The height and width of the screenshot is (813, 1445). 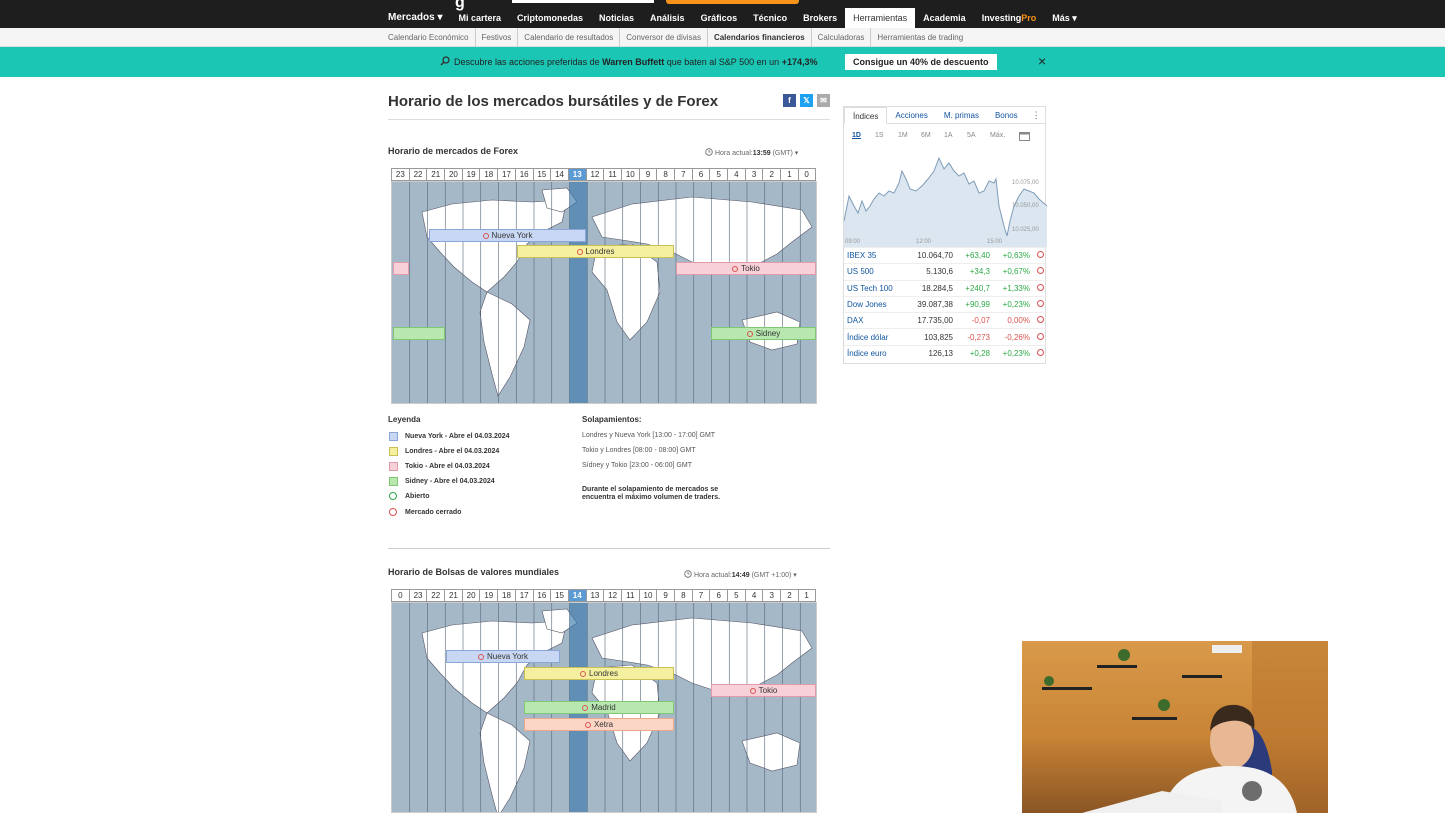 I want to click on hour-cell: 7, so click(x=700, y=595).